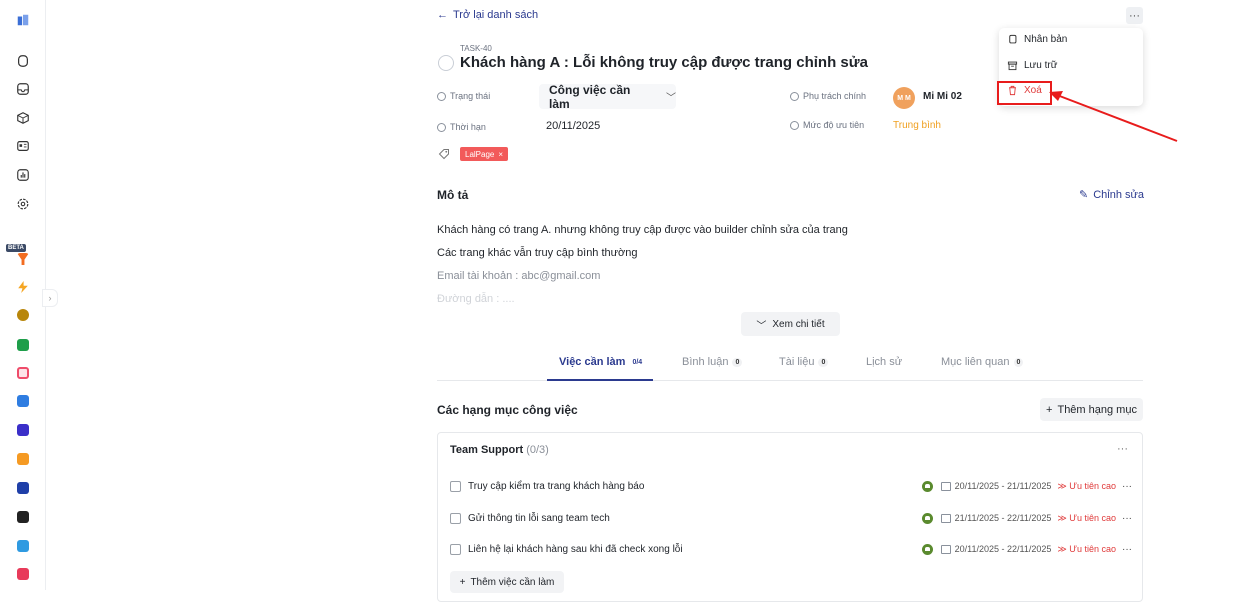 This screenshot has width=1255, height=602. Describe the element at coordinates (442, 15) in the screenshot. I see `arrow-left-icon: ←` at that location.